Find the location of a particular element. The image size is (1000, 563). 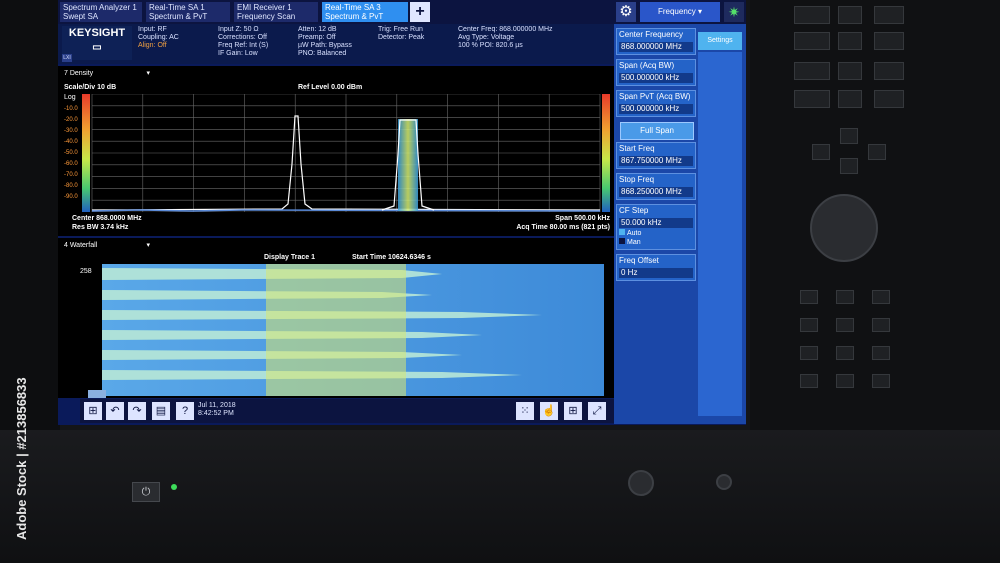

add-tab-button: + is located at coordinates (420, 12).